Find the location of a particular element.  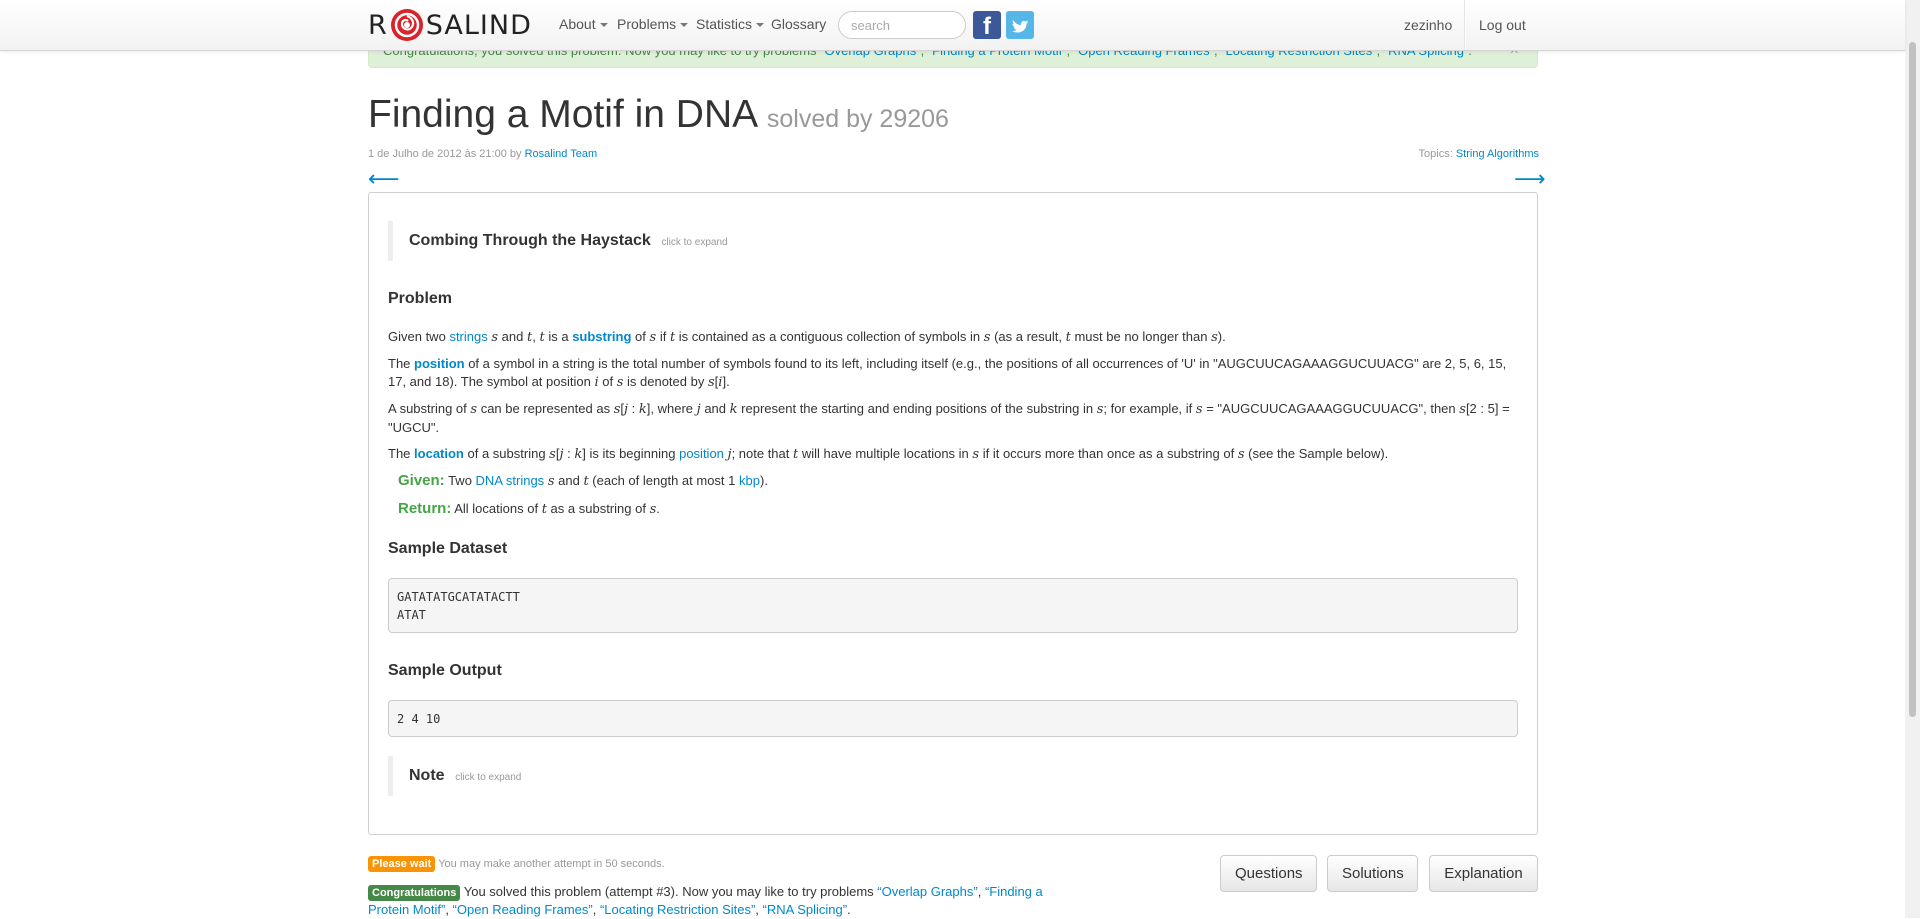

solutions-button: Solutions is located at coordinates (1372, 873).